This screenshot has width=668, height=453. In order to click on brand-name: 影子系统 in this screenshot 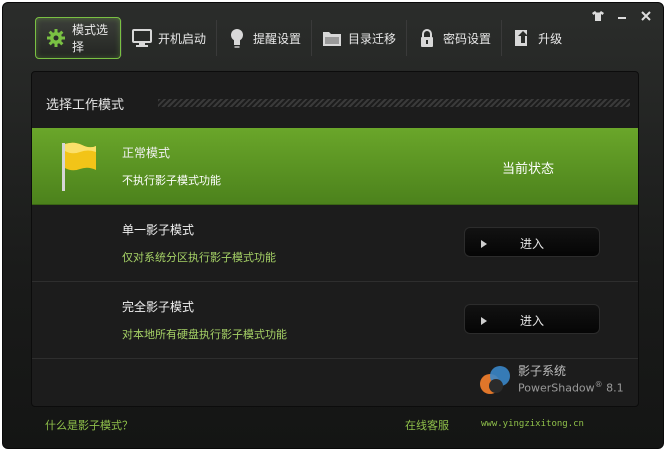, I will do `click(542, 371)`.